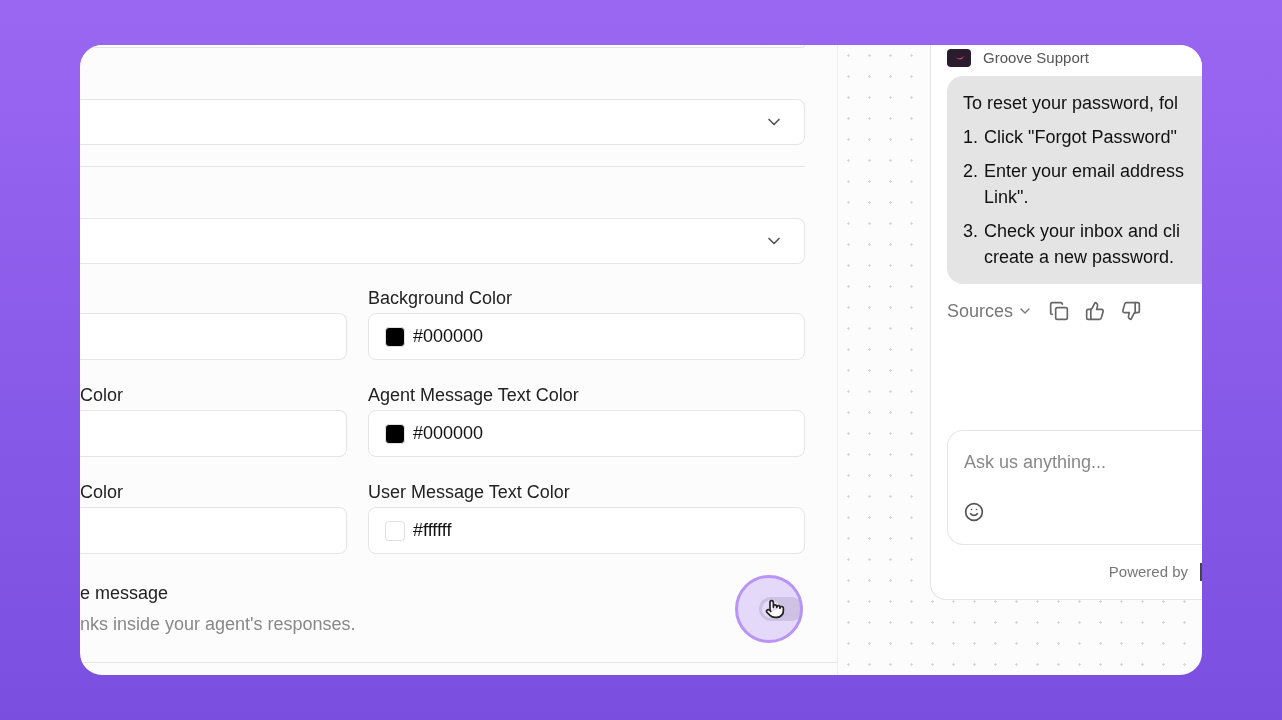  Describe the element at coordinates (1082, 231) in the screenshot. I see `step-text: Check your inbox and cli` at that location.